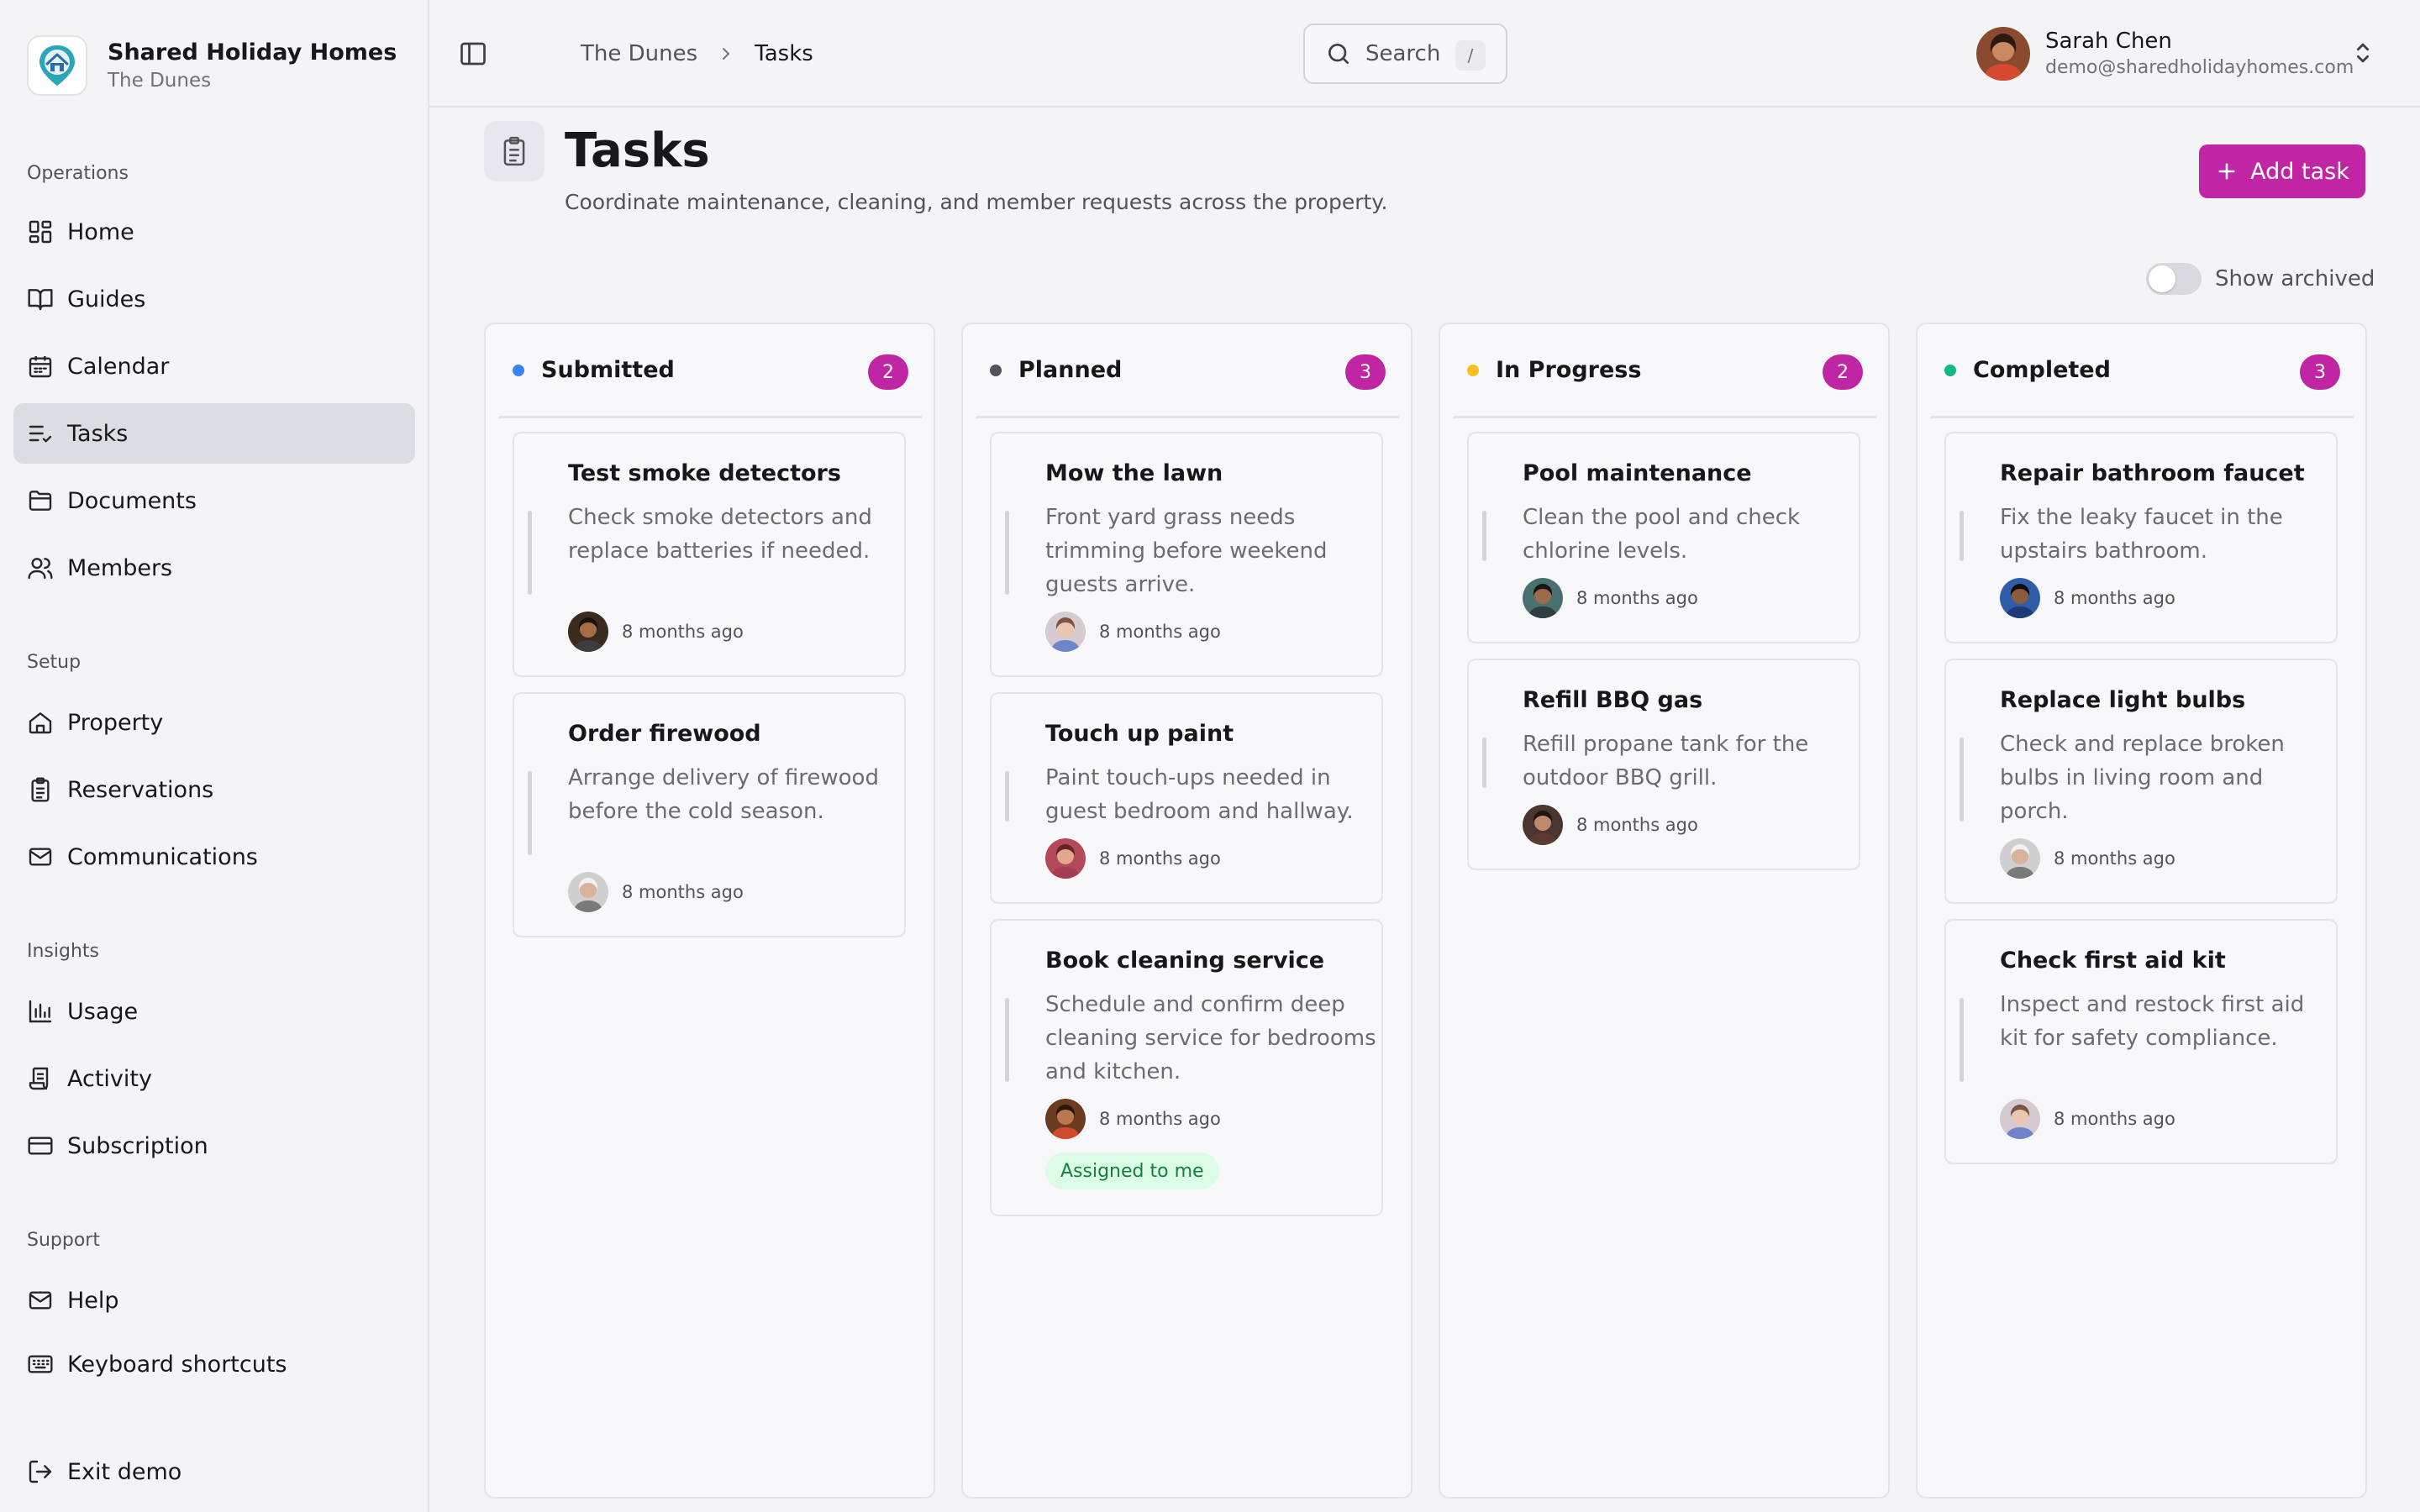 This screenshot has width=2420, height=1512. I want to click on sidebar-item-communications: Communications, so click(214, 857).